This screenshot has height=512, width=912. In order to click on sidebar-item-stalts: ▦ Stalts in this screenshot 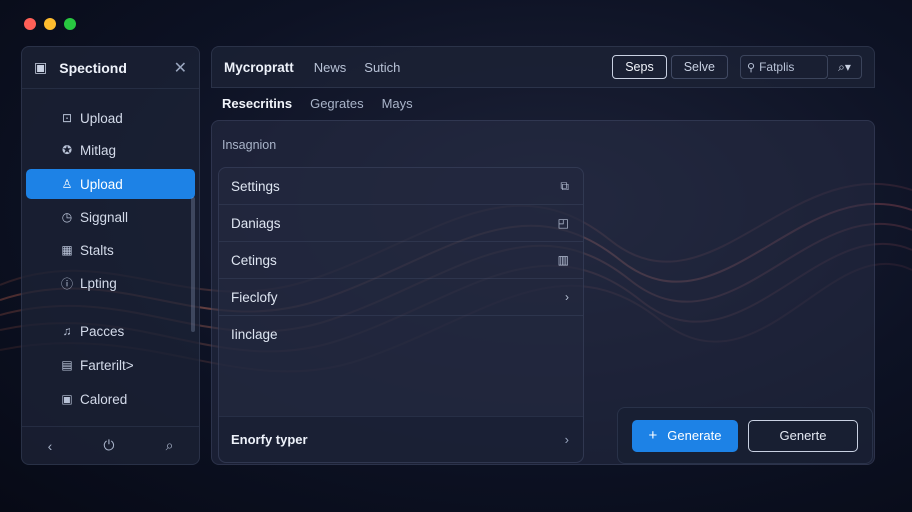, I will do `click(110, 250)`.